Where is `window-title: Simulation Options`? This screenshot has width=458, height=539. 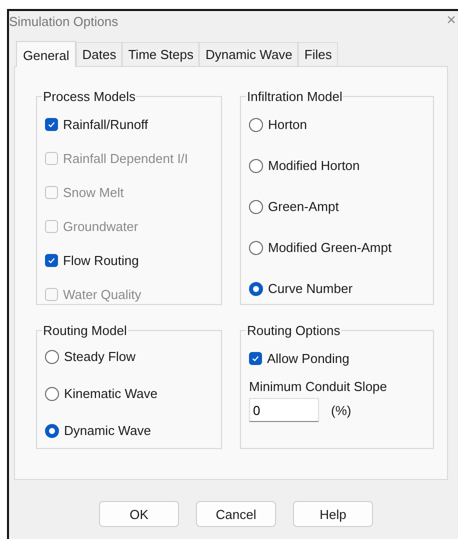 window-title: Simulation Options is located at coordinates (63, 21).